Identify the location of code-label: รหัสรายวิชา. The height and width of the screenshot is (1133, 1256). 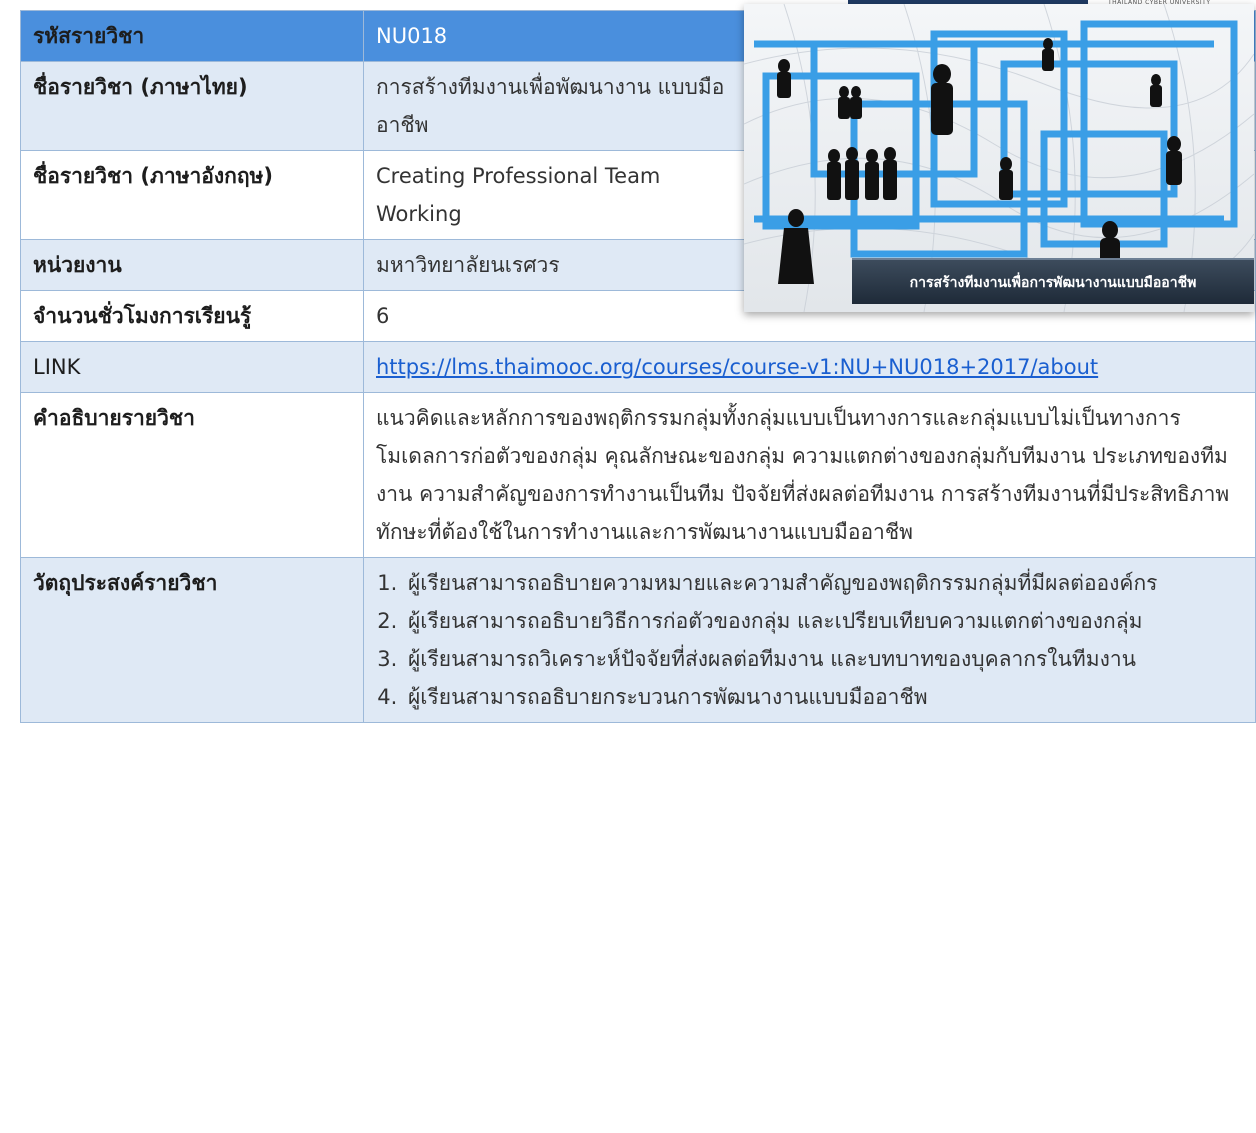
(192, 36).